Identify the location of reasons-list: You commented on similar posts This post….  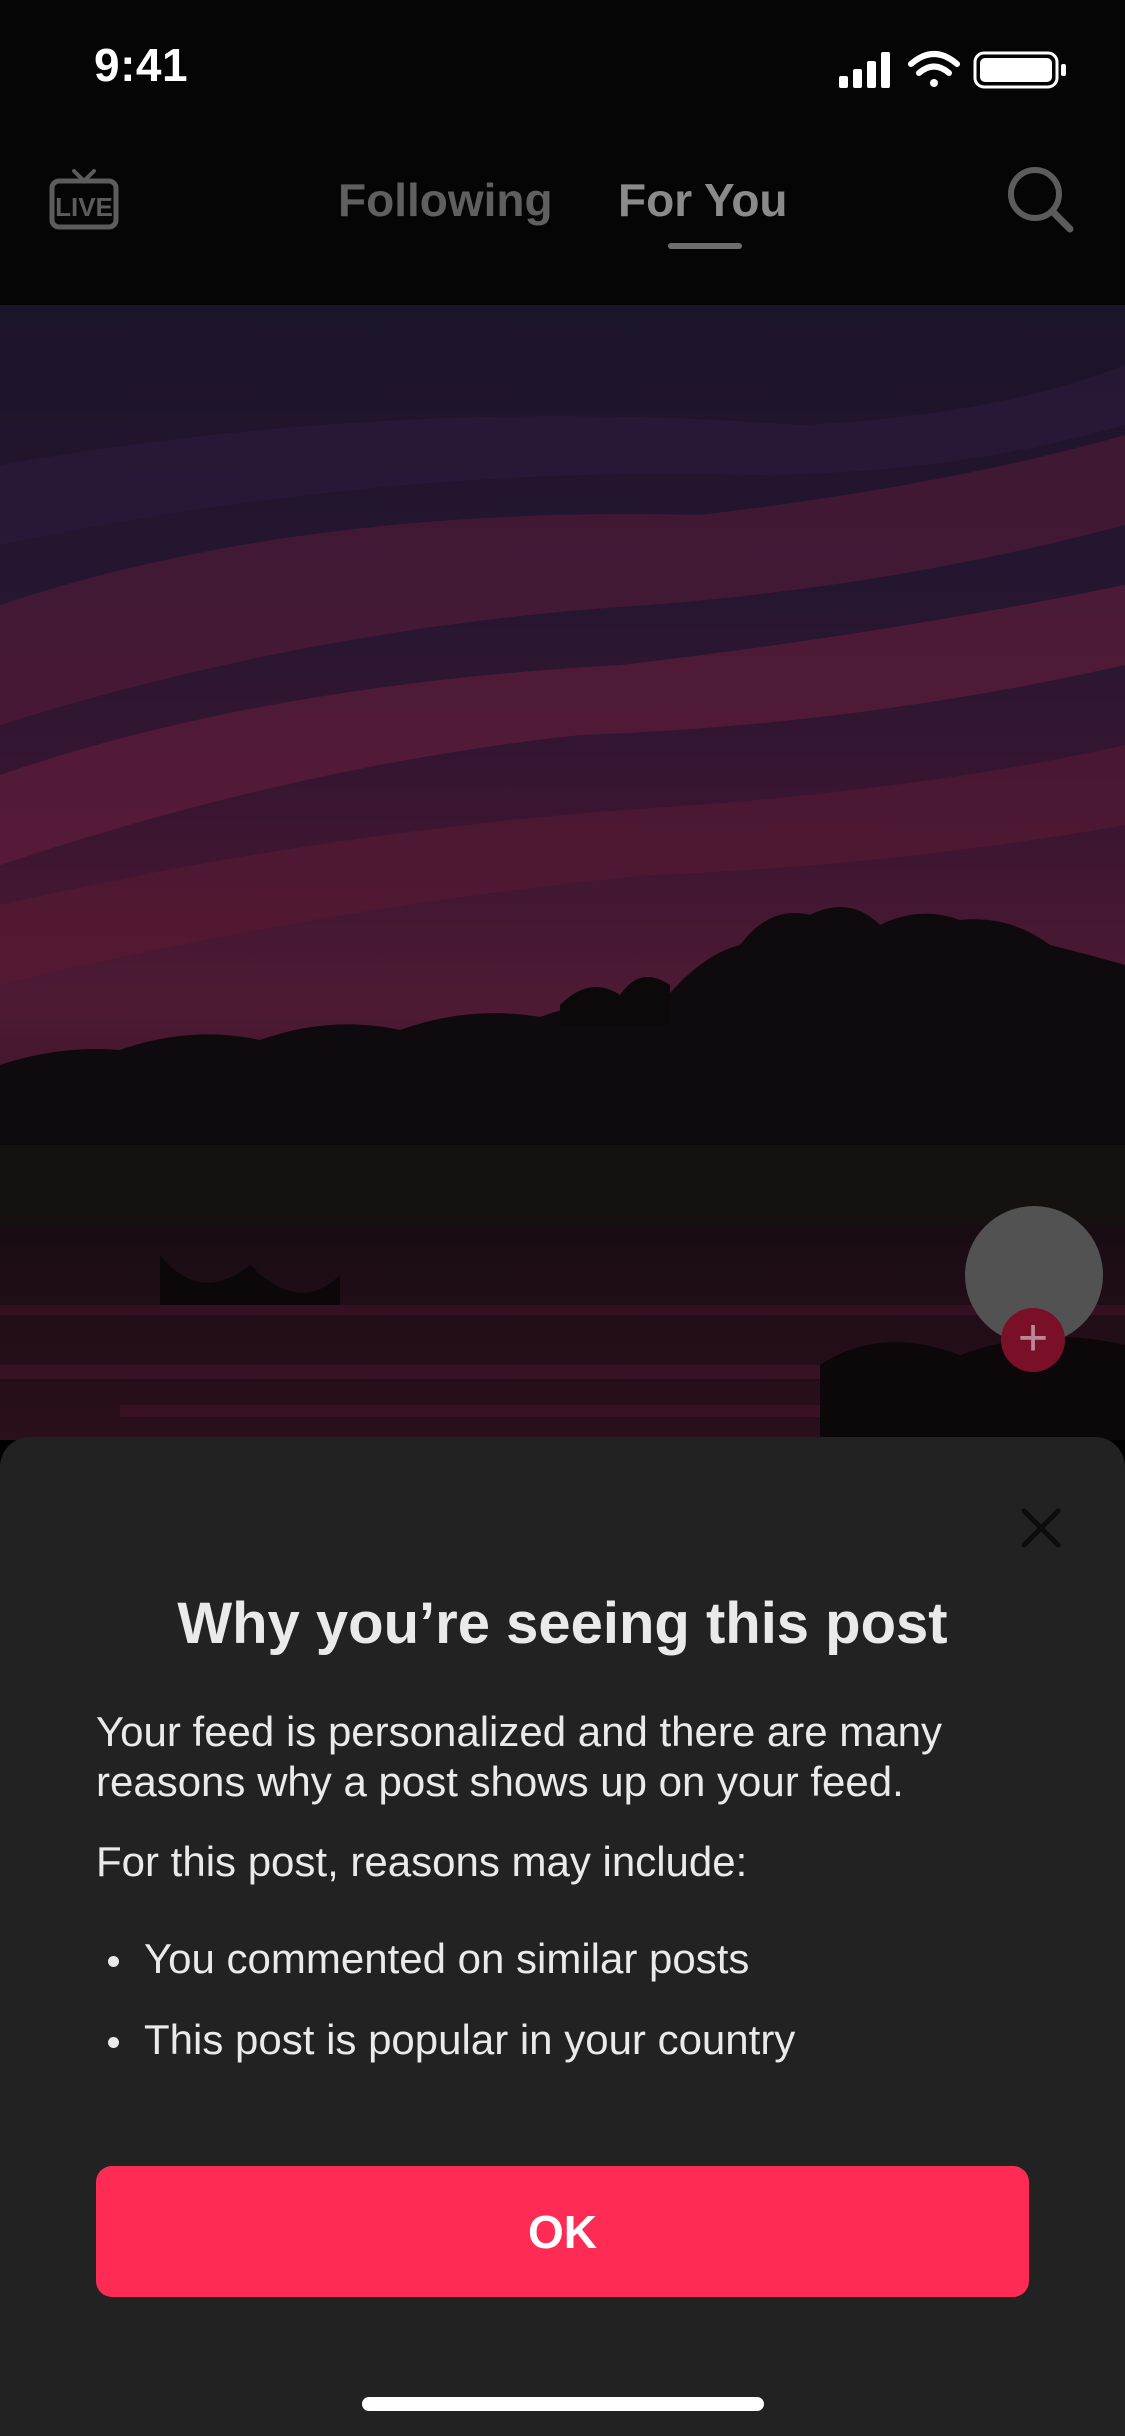
(576, 2015).